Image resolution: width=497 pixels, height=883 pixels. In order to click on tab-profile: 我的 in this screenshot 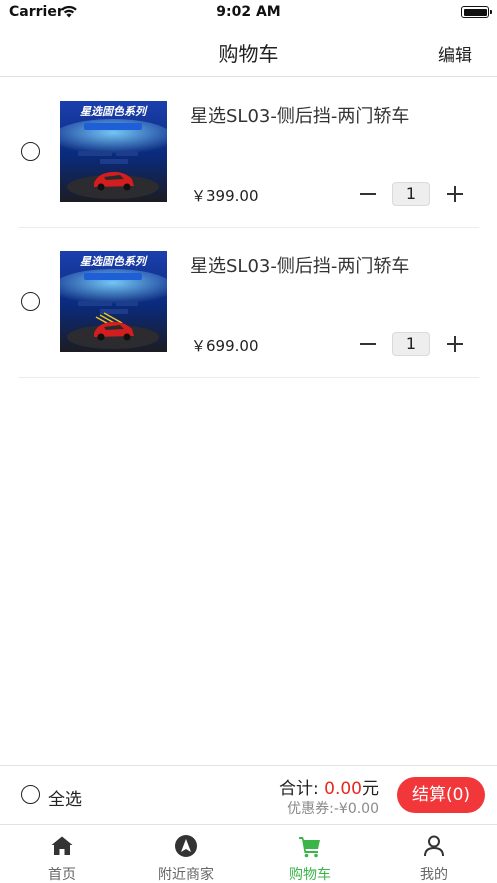, I will do `click(434, 854)`.